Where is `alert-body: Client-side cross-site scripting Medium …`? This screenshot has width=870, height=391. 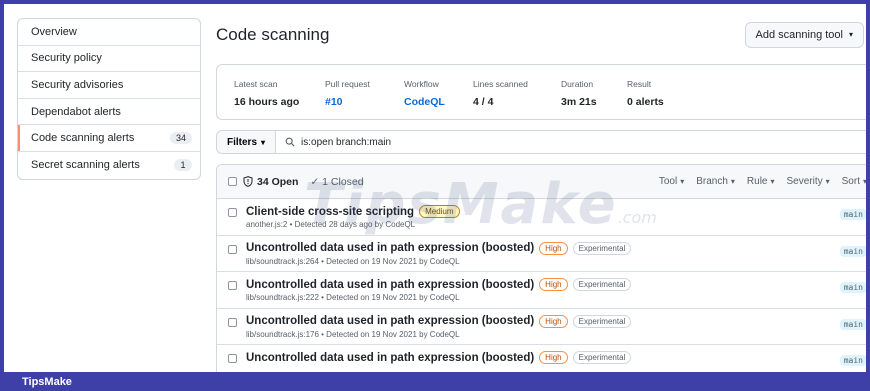
alert-body: Client-side cross-site scripting Medium … is located at coordinates (353, 217).